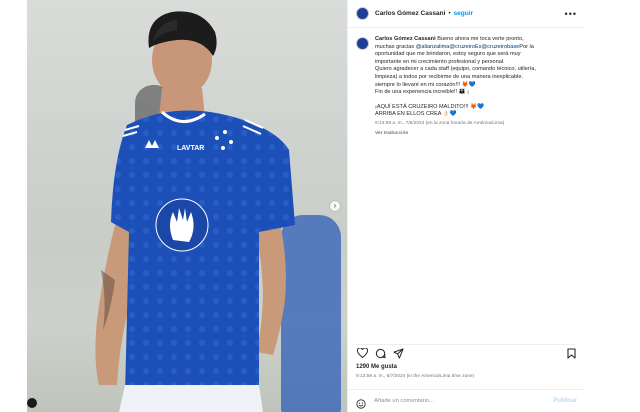 The width and height of the screenshot is (640, 412). What do you see at coordinates (465, 47) in the screenshot?
I see `mention-link: @cruzeiroEs` at bounding box center [465, 47].